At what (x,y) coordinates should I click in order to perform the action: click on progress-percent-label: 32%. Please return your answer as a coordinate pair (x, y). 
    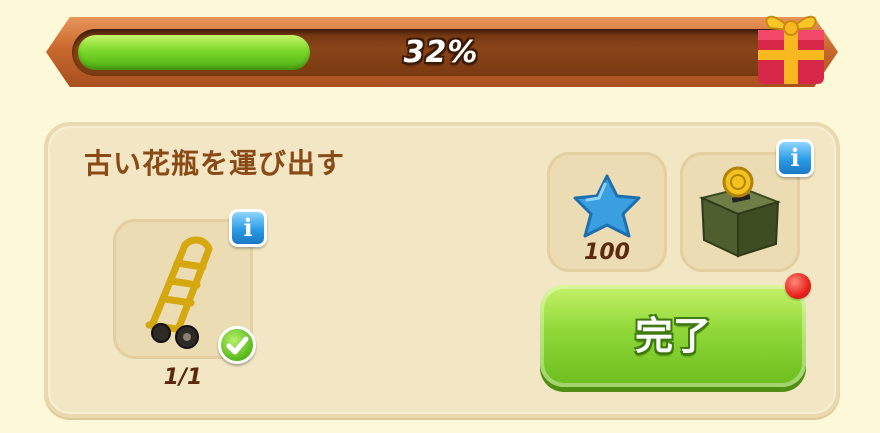
    Looking at the image, I should click on (441, 52).